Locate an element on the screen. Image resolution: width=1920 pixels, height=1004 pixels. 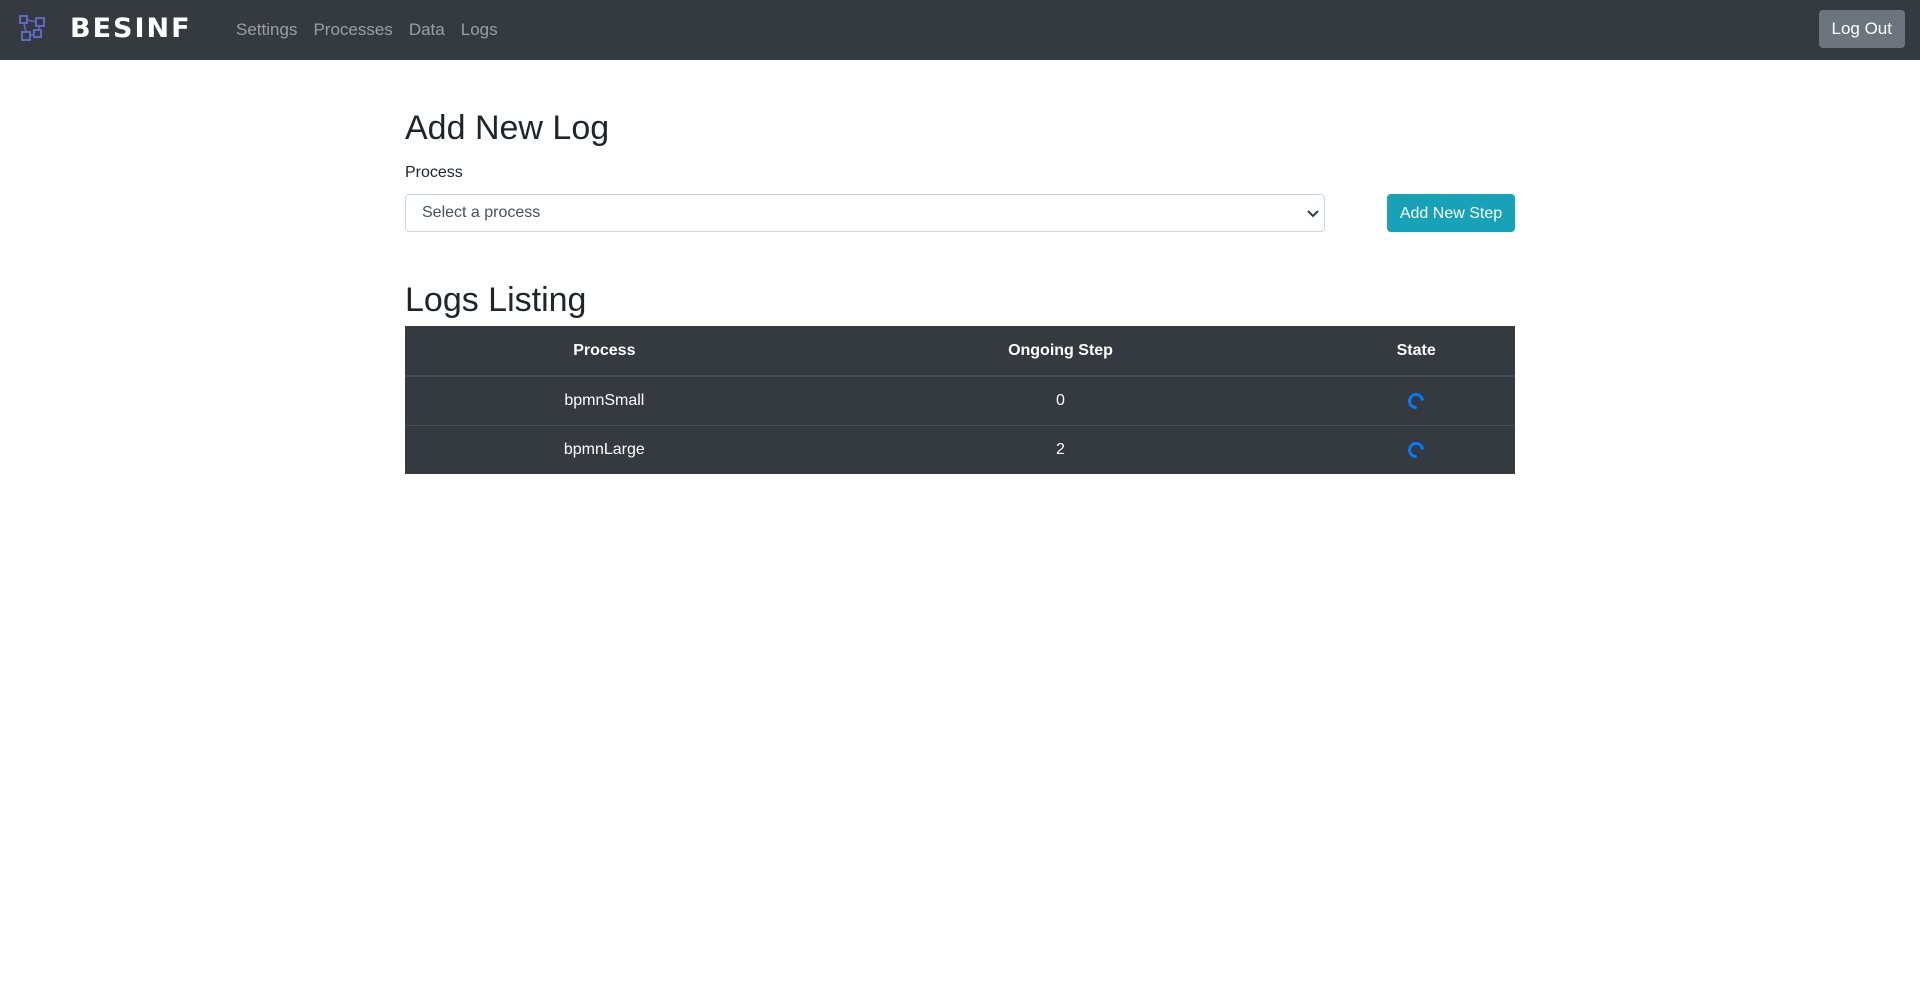
row-ongoing-step: 2 is located at coordinates (1060, 449).